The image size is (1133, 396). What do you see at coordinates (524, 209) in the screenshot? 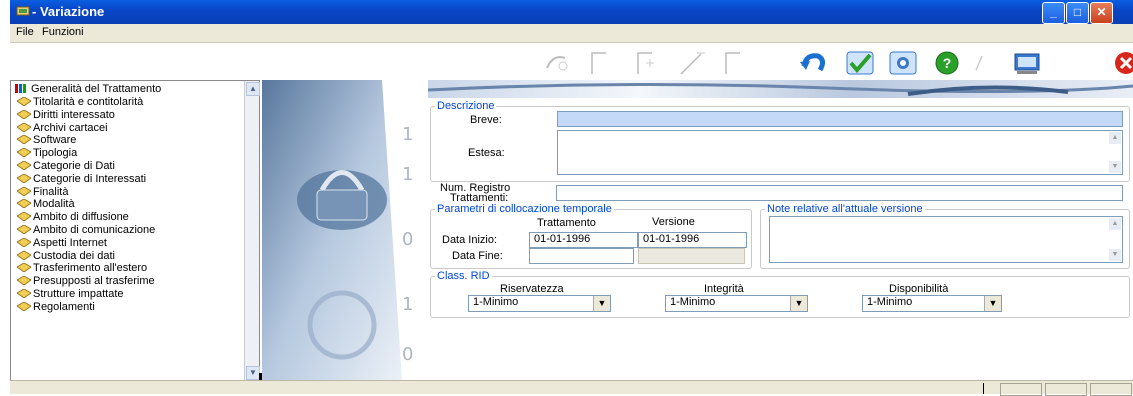
I see `parametri-legend: Parametri di collocazione temporale` at bounding box center [524, 209].